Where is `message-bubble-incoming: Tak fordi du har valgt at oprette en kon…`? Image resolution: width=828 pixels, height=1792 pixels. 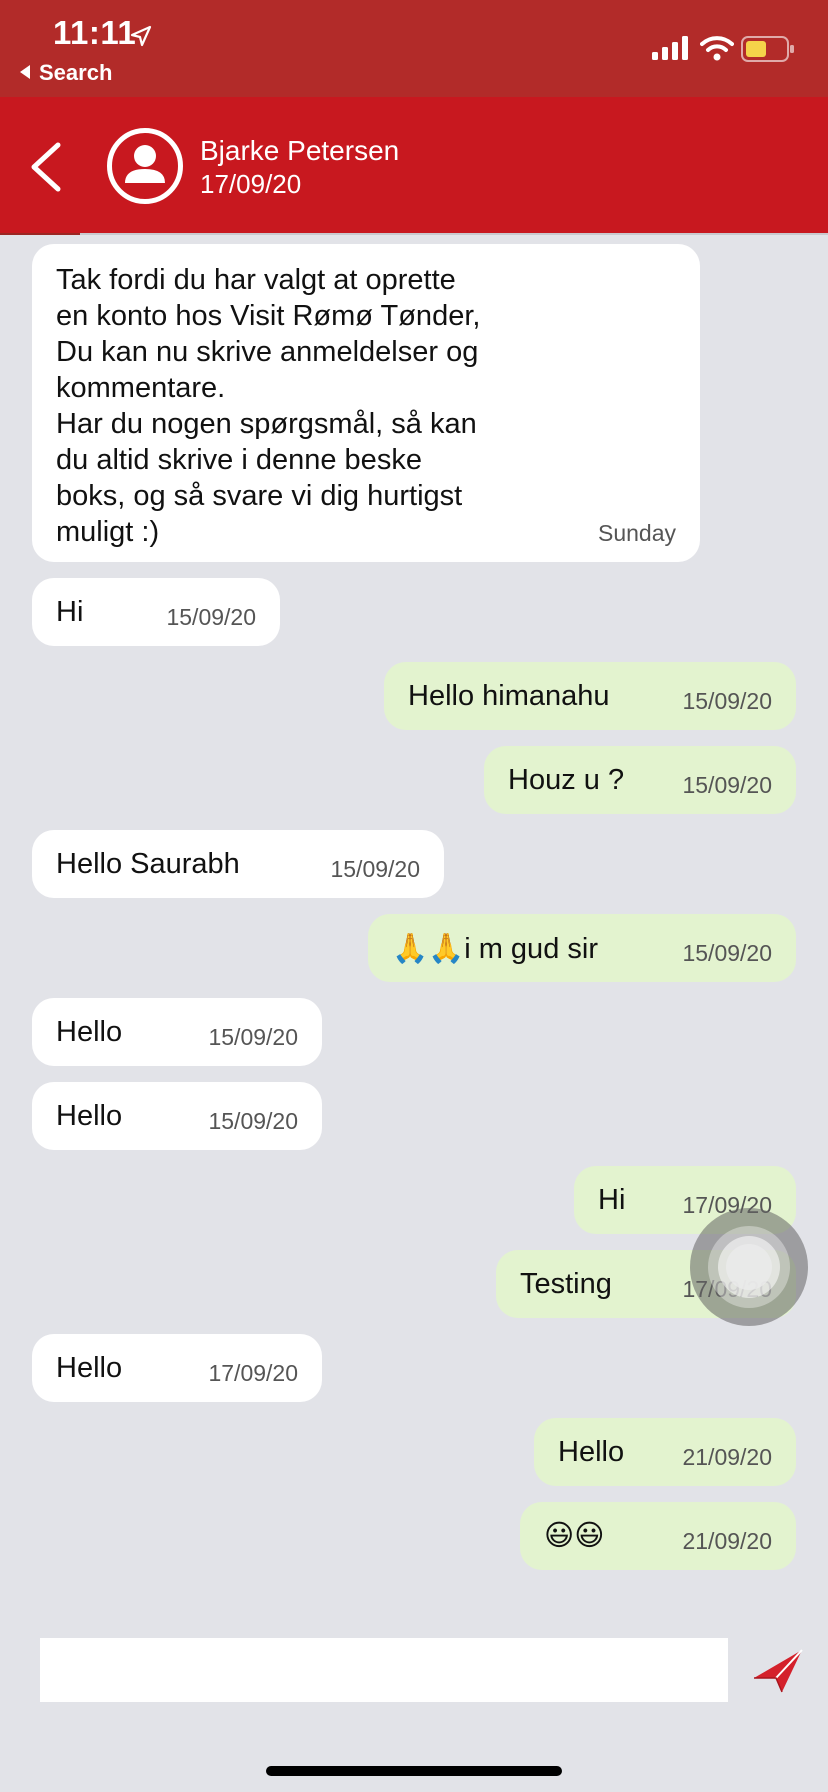
message-bubble-incoming: Tak fordi du har valgt at oprette en kon… is located at coordinates (366, 403).